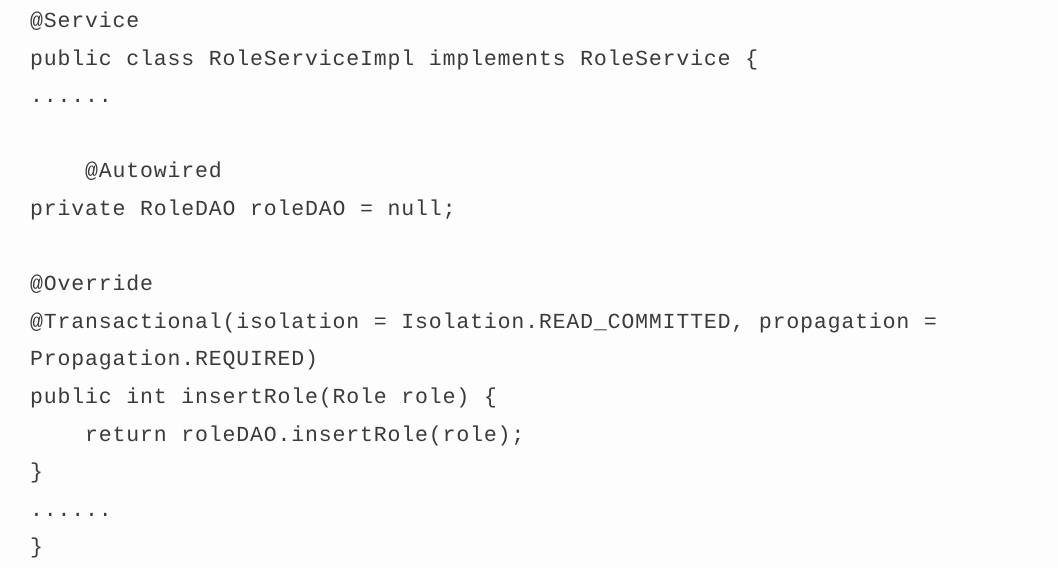 The width and height of the screenshot is (1058, 568). Describe the element at coordinates (174, 360) in the screenshot. I see `code-line: Propagation.REQUIRED)` at that location.